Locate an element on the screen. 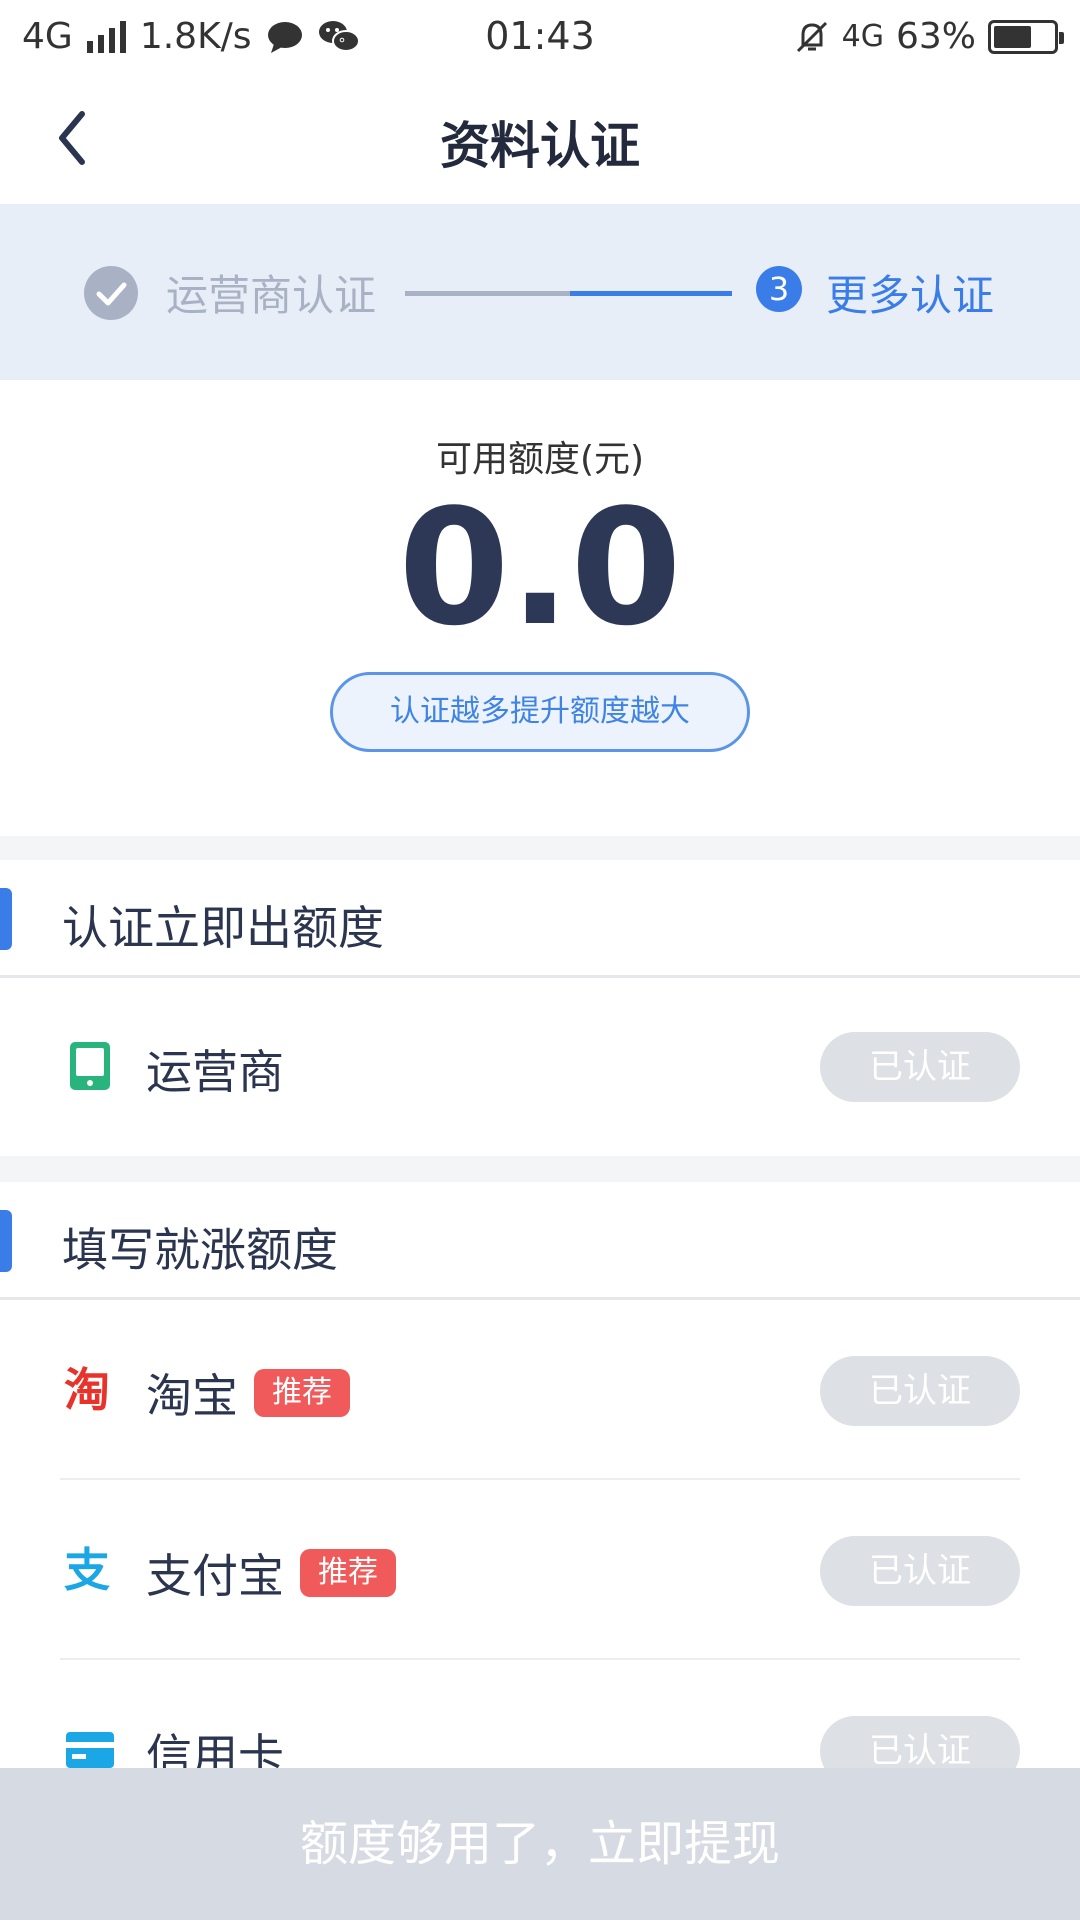  battery-icon is located at coordinates (1026, 36).